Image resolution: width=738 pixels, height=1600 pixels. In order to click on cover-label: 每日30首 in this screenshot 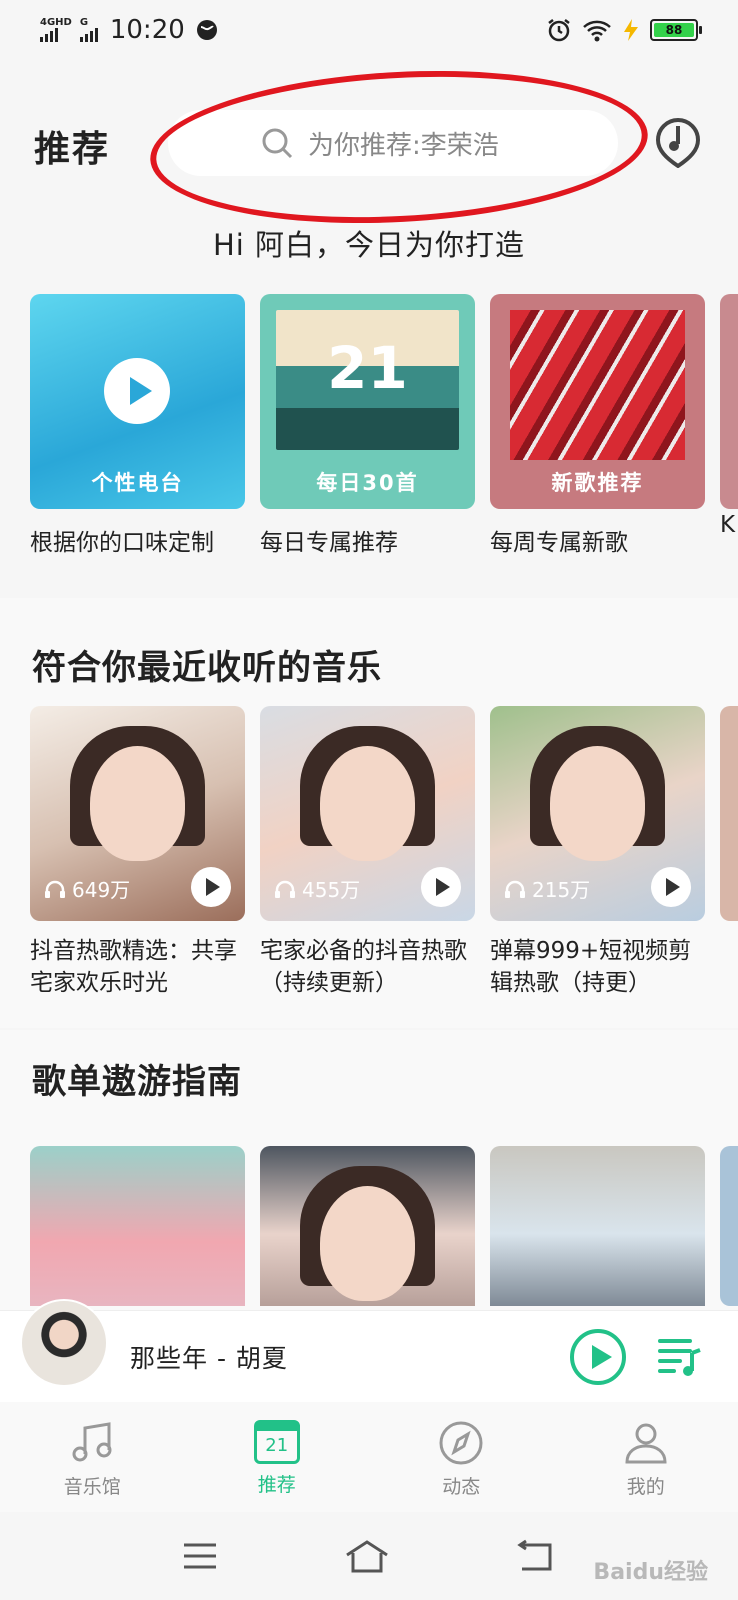, I will do `click(367, 483)`.